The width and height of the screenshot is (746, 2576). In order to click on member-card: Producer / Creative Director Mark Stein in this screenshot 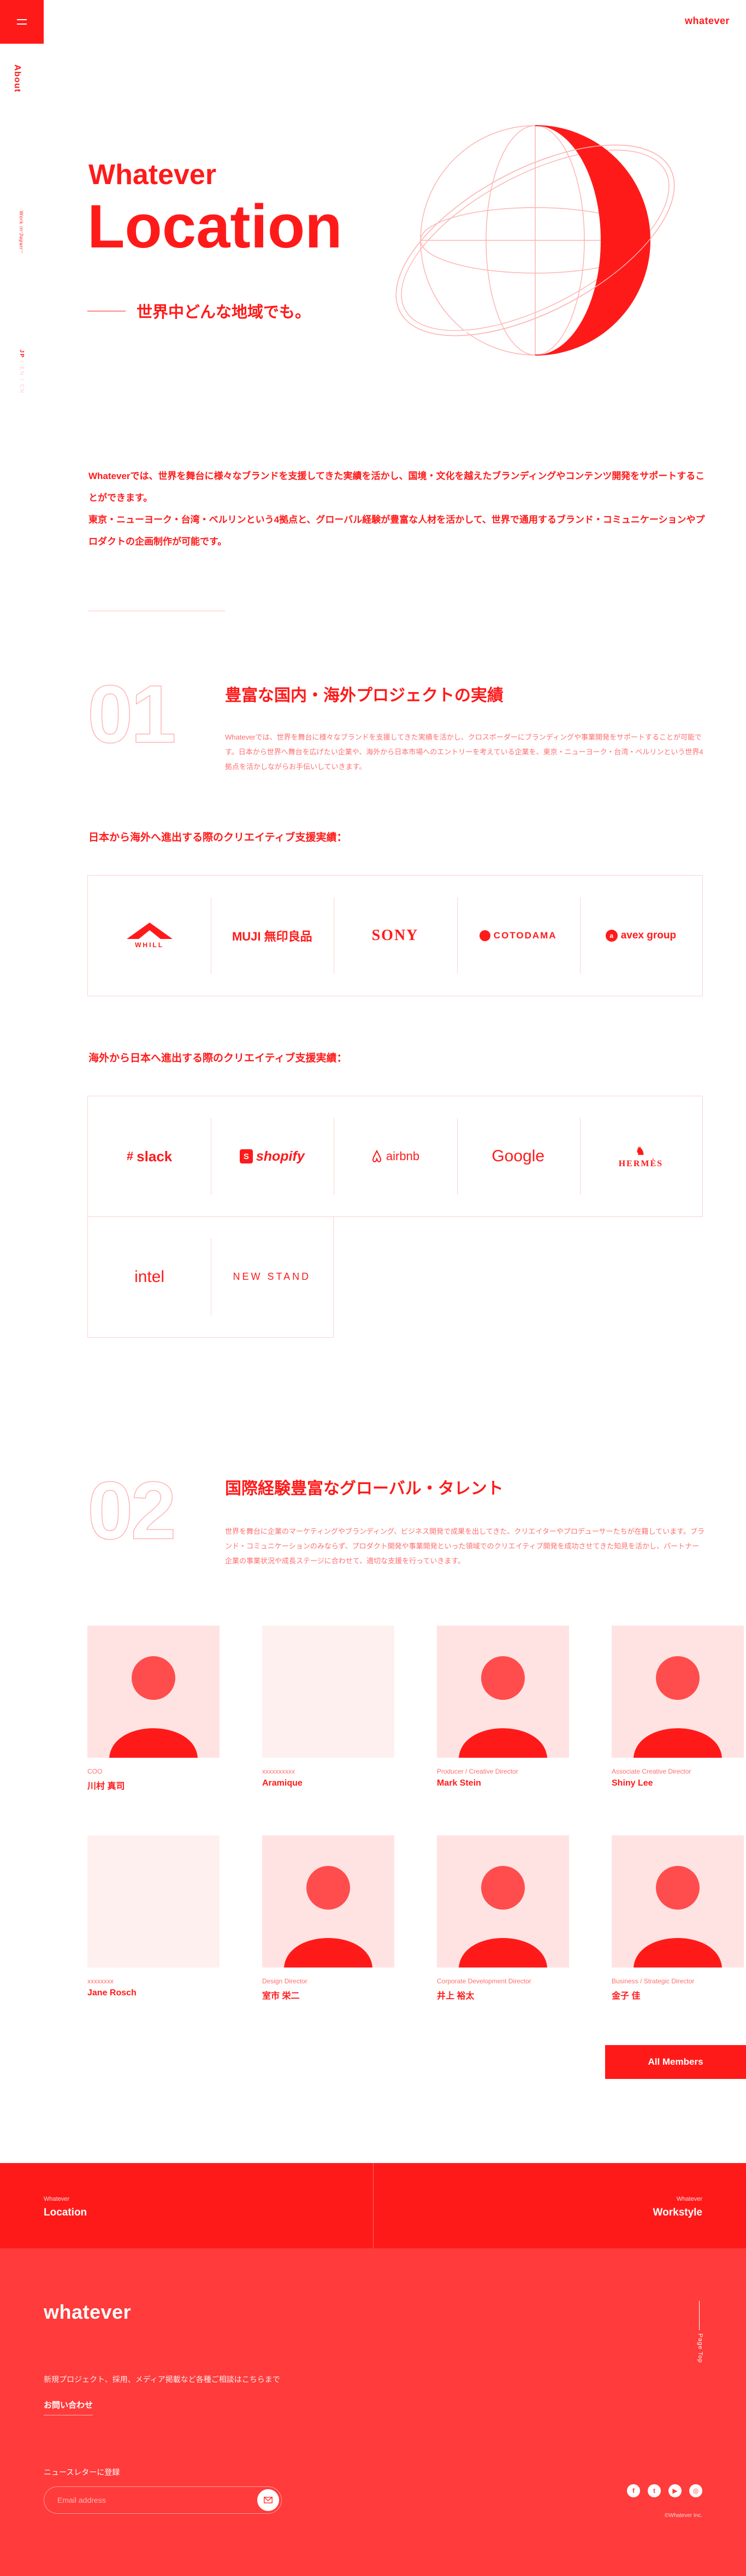, I will do `click(503, 1707)`.